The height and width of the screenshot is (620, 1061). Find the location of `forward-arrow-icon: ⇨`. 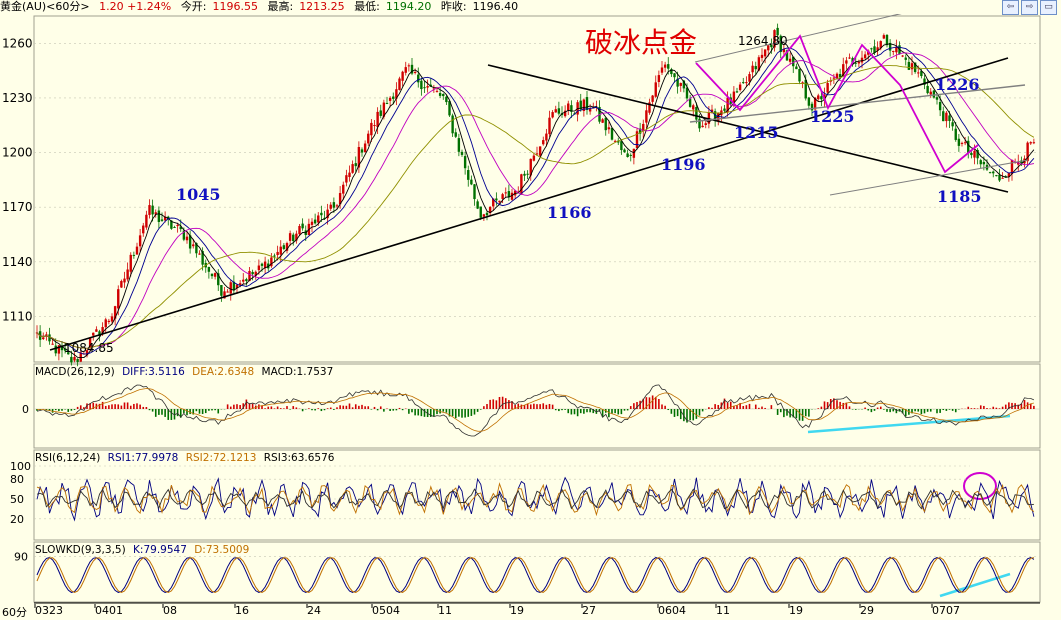

forward-arrow-icon: ⇨ is located at coordinates (1029, 7).